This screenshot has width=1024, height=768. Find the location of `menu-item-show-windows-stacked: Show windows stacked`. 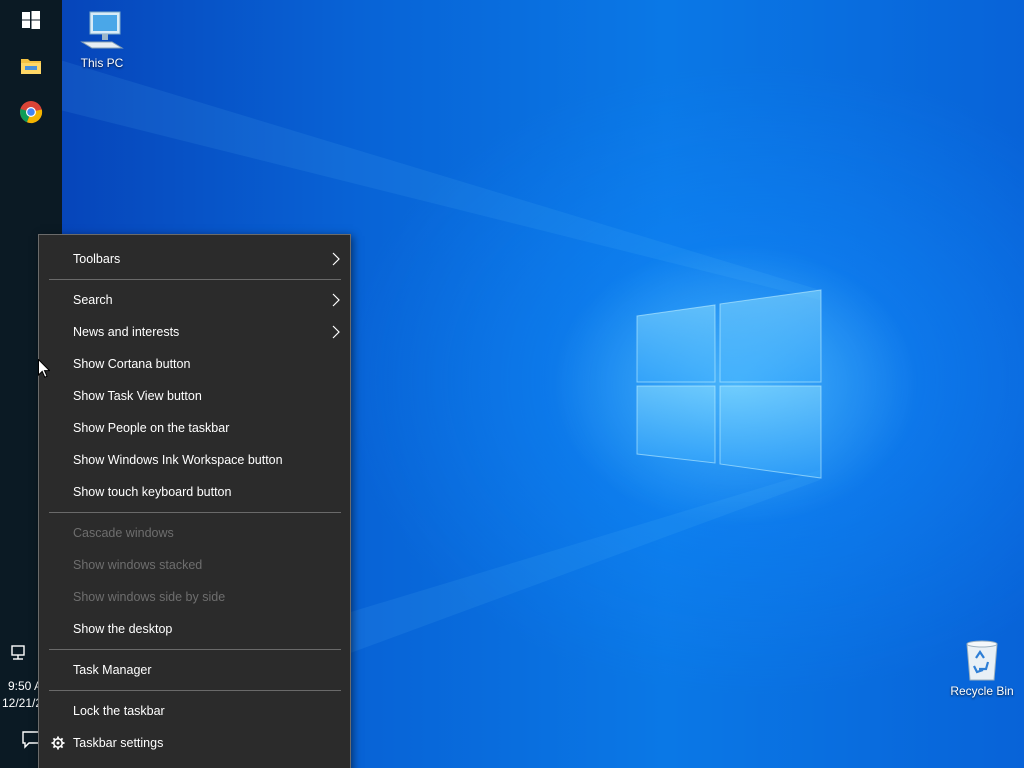

menu-item-show-windows-stacked: Show windows stacked is located at coordinates (194, 565).